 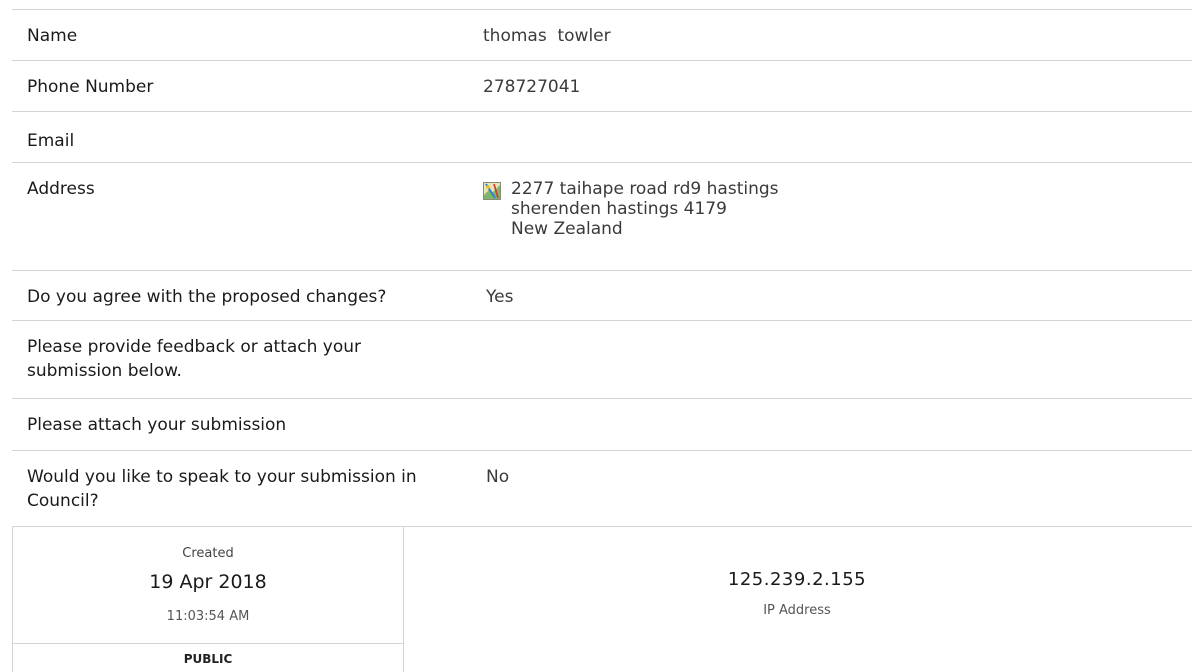 What do you see at coordinates (797, 579) in the screenshot?
I see `ip-address-value: 125.239.2.155` at bounding box center [797, 579].